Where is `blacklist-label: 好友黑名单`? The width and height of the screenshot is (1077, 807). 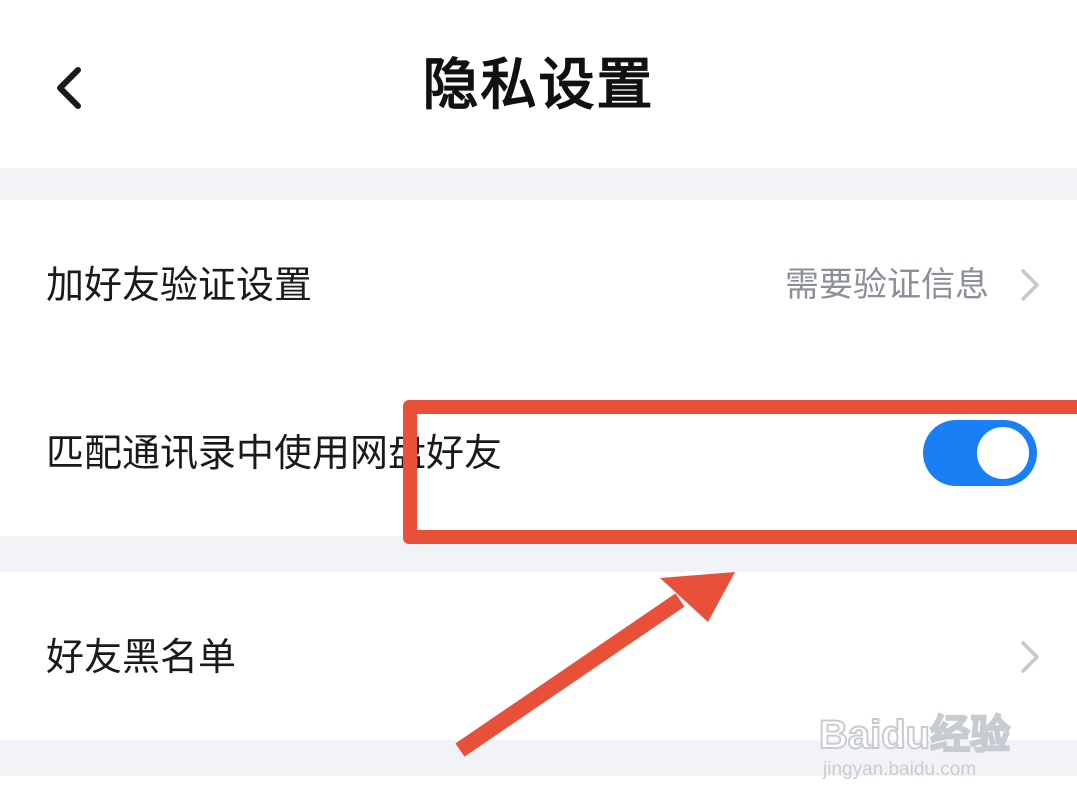
blacklist-label: 好友黑名单 is located at coordinates (141, 657).